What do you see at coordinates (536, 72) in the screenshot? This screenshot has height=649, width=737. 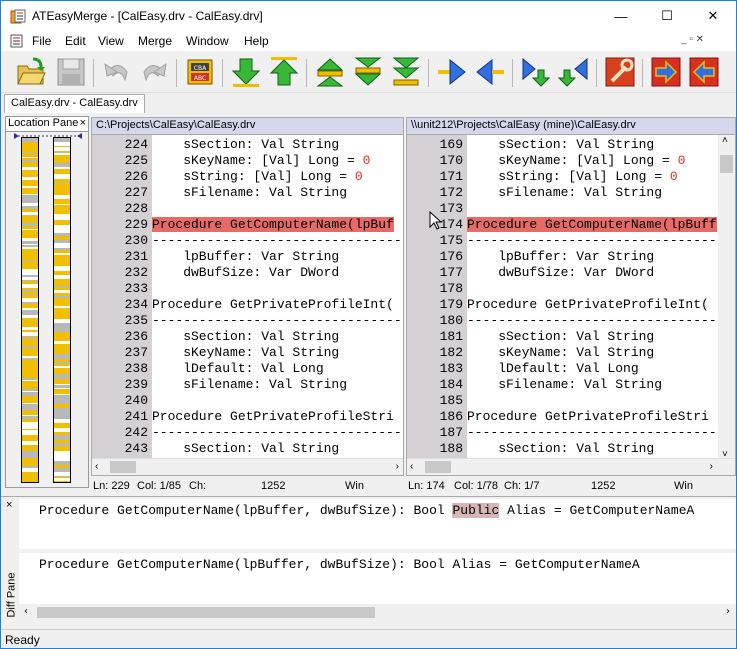 I see `copy-down-right-button` at bounding box center [536, 72].